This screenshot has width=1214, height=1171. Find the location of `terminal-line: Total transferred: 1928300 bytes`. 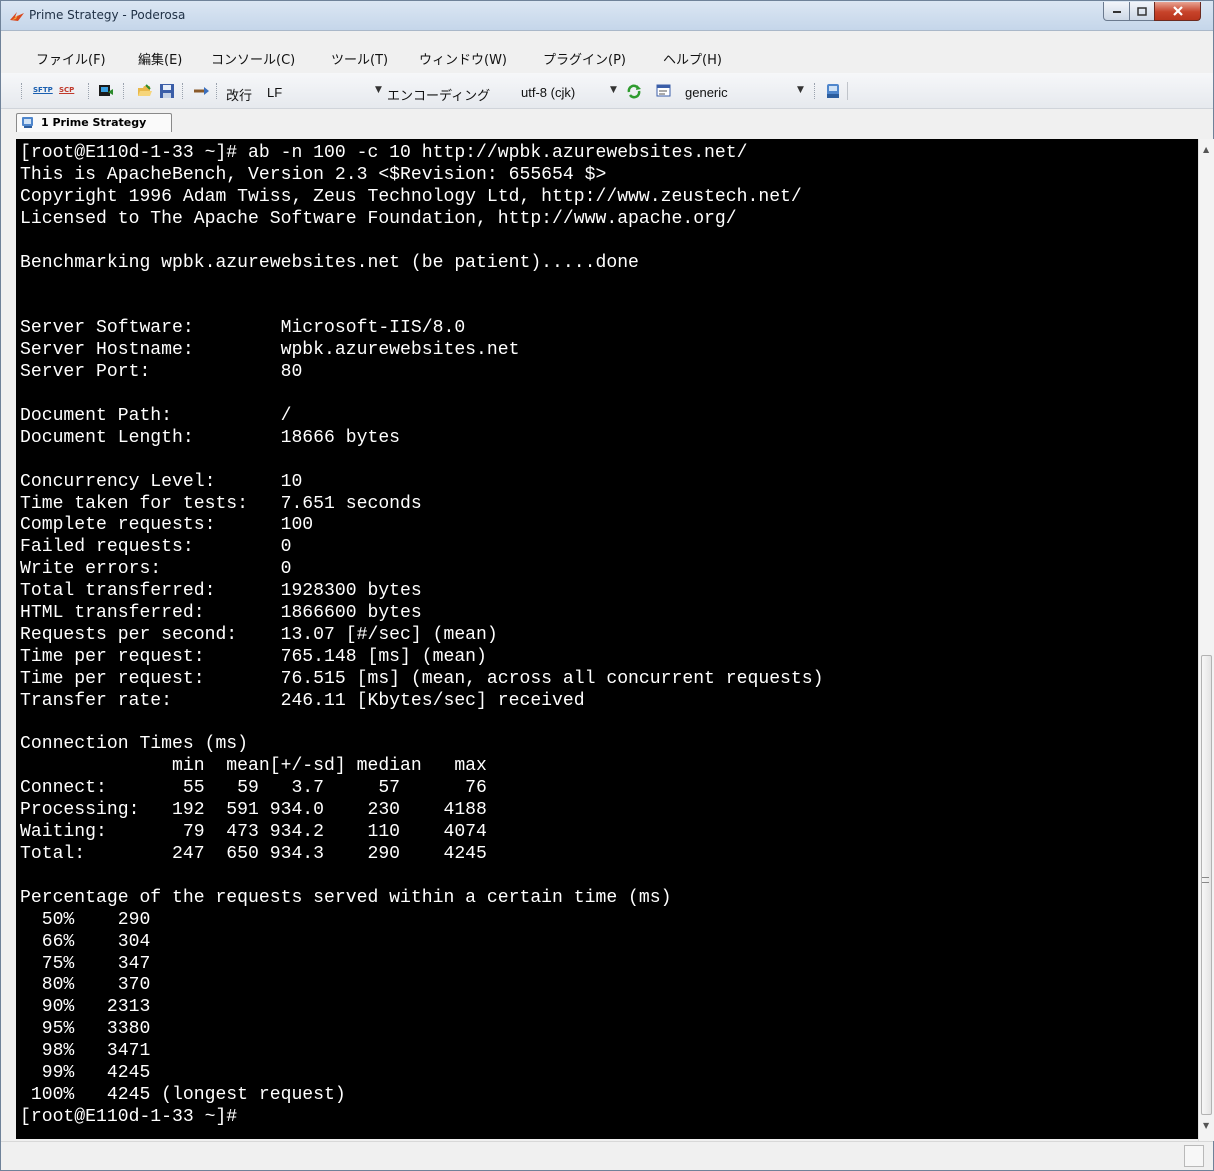

terminal-line: Total transferred: 1928300 bytes is located at coordinates (221, 591).